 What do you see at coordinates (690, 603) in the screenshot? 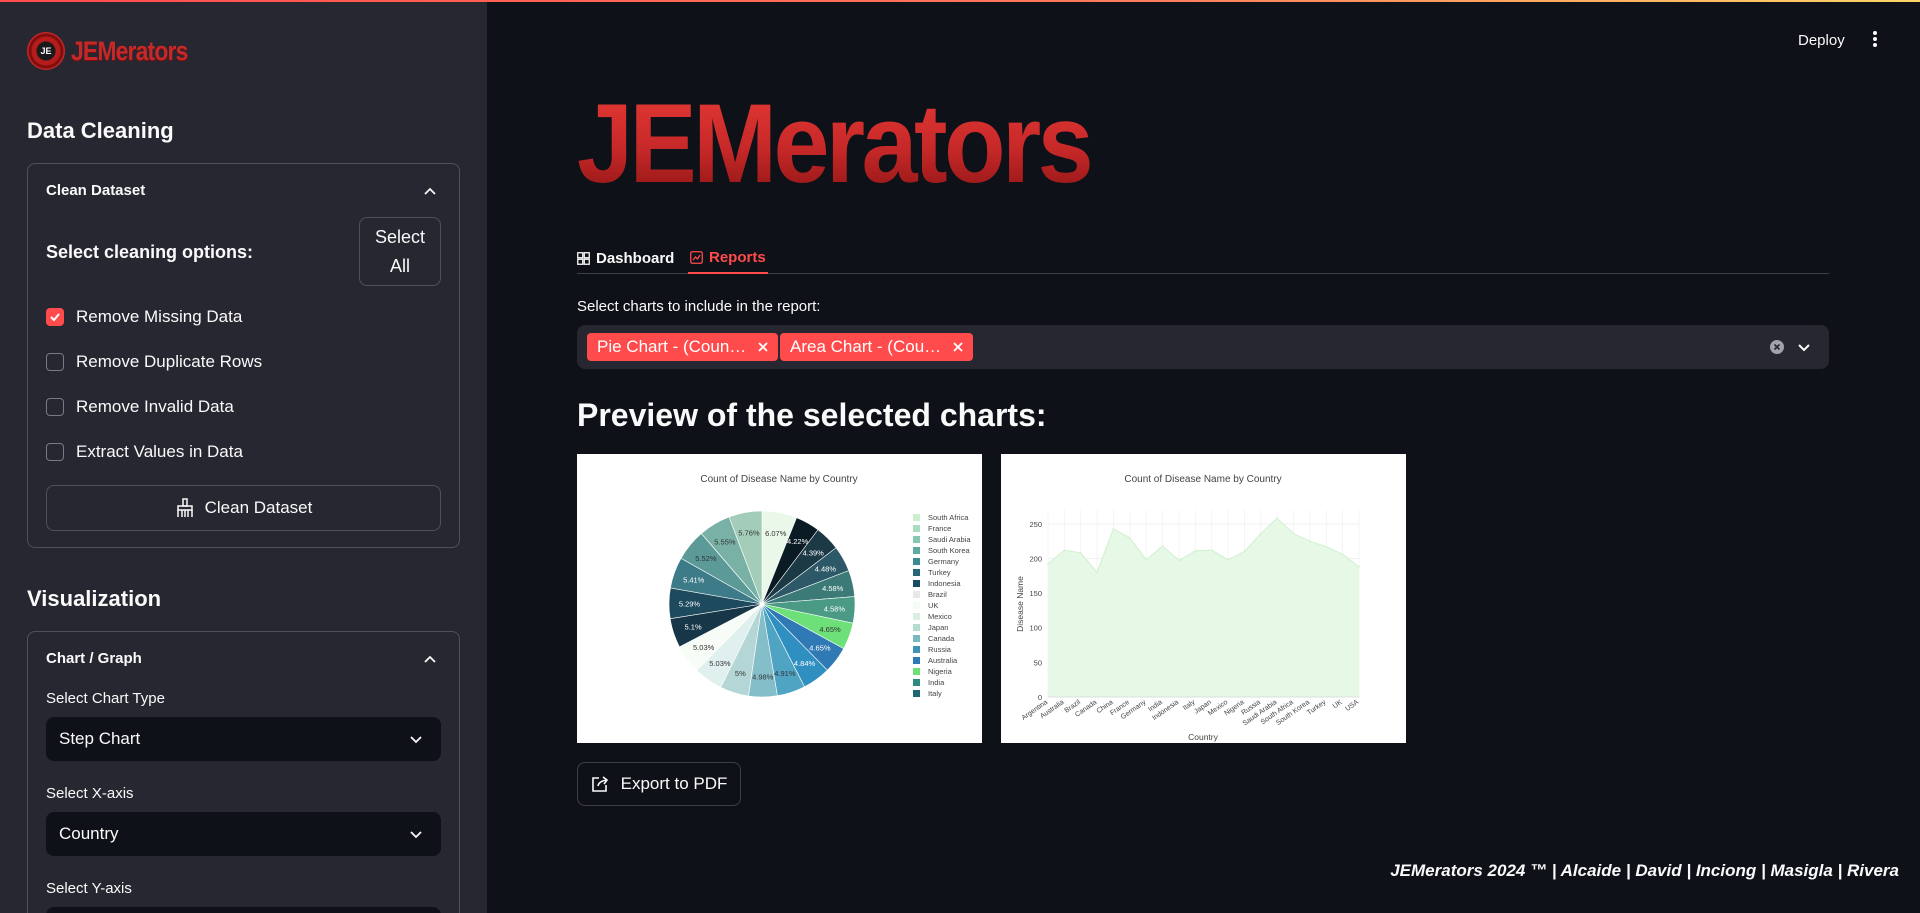
I see `pie-percent-label: 5.29%` at bounding box center [690, 603].